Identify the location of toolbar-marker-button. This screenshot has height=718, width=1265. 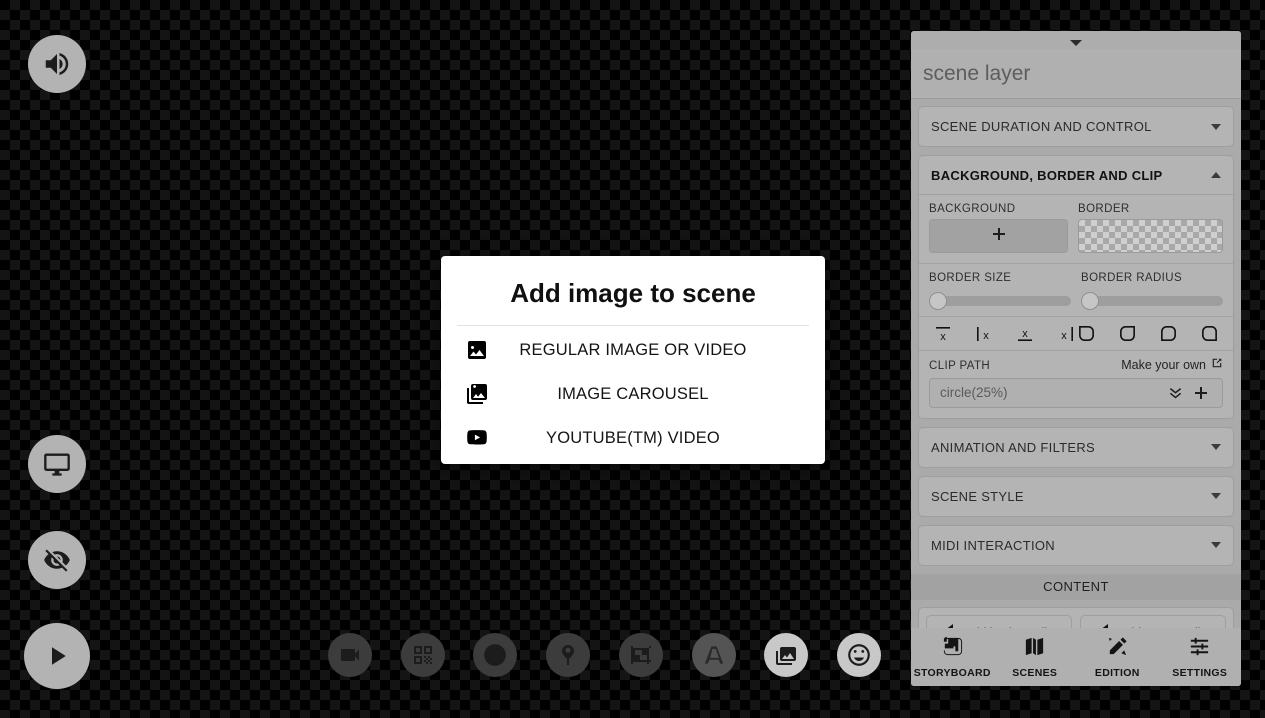
(568, 655).